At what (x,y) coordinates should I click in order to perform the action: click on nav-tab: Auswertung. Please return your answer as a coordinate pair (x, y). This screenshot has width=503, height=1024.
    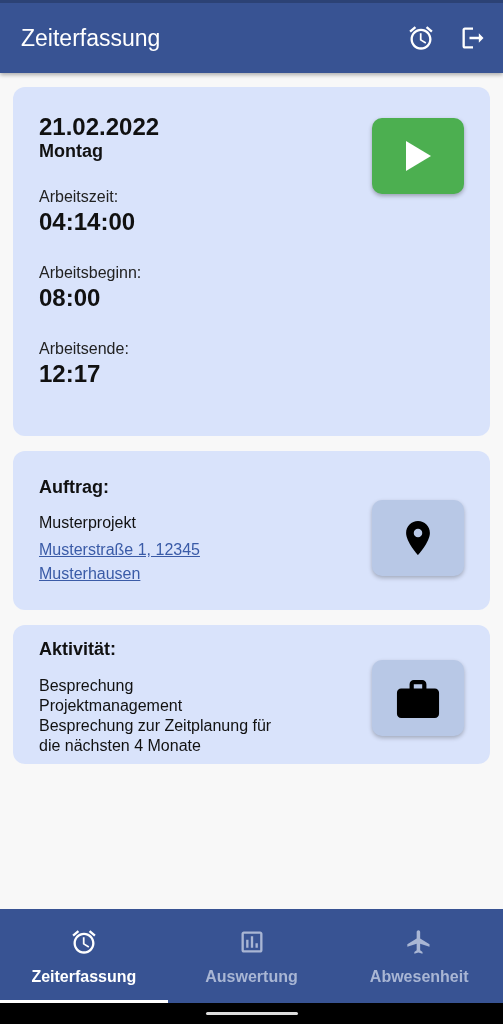
    Looking at the image, I should click on (251, 956).